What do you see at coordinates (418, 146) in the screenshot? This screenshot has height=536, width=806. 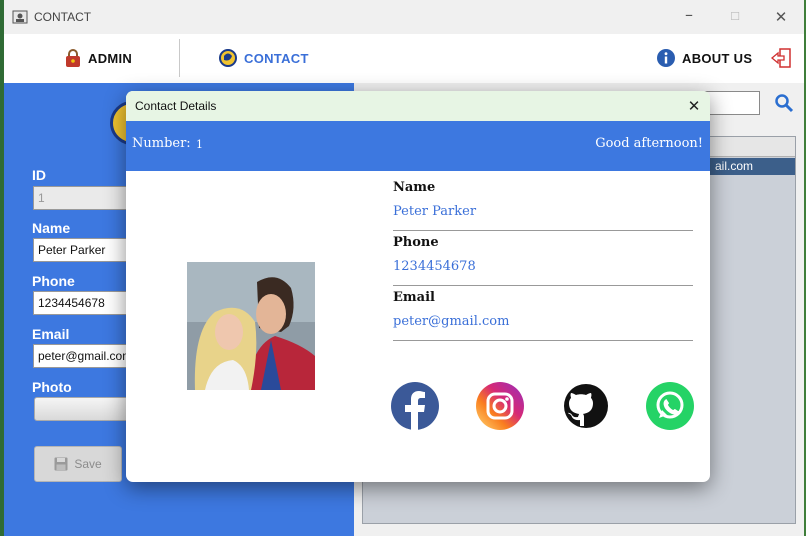 I see `dialog-header-band: Number: 1 Good afternoon!` at bounding box center [418, 146].